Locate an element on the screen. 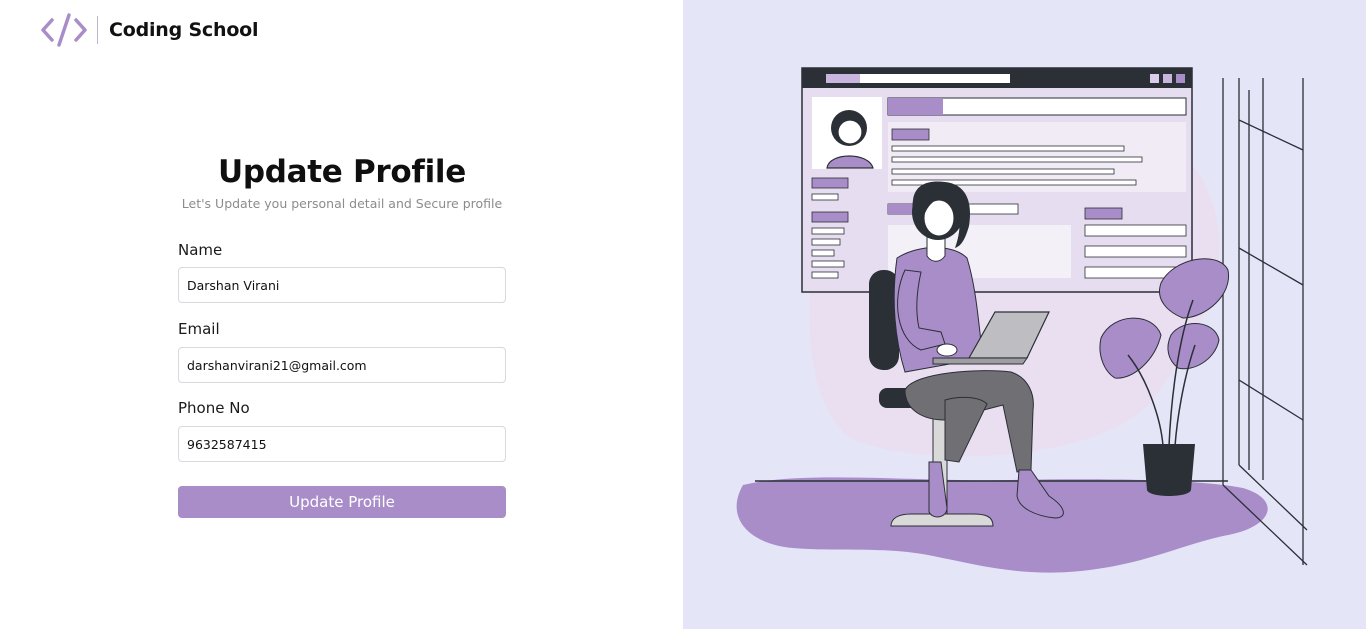  update-profile-button: Update Profile is located at coordinates (342, 502).